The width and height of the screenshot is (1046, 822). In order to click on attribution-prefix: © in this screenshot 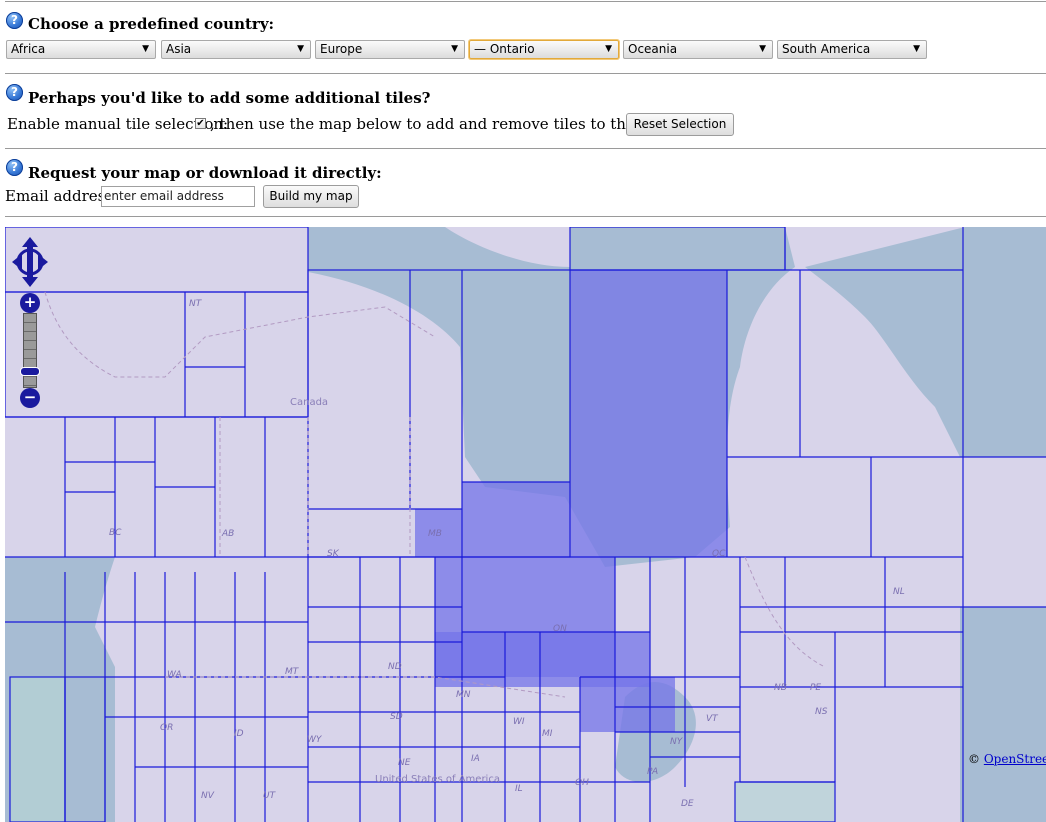, I will do `click(976, 759)`.